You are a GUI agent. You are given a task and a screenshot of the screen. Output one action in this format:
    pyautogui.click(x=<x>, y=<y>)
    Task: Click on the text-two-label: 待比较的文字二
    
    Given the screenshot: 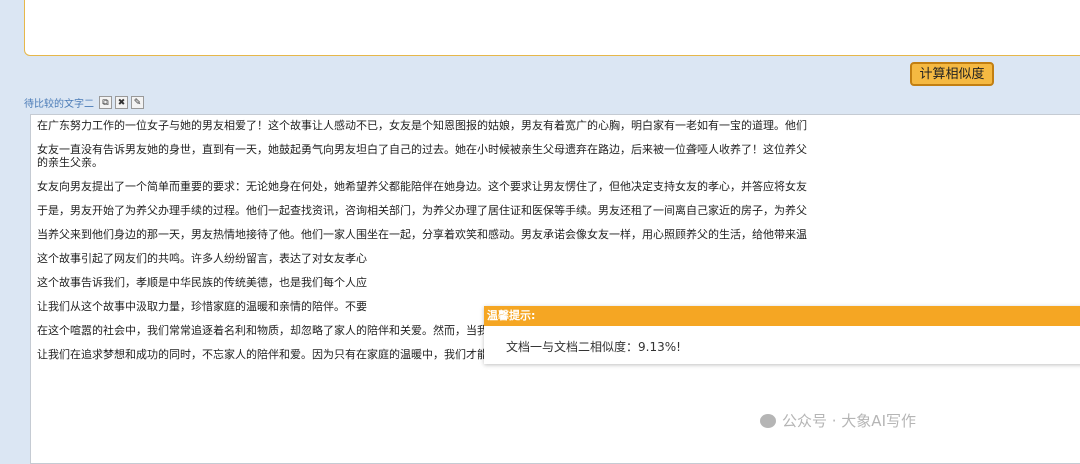 What is the action you would take?
    pyautogui.click(x=59, y=104)
    